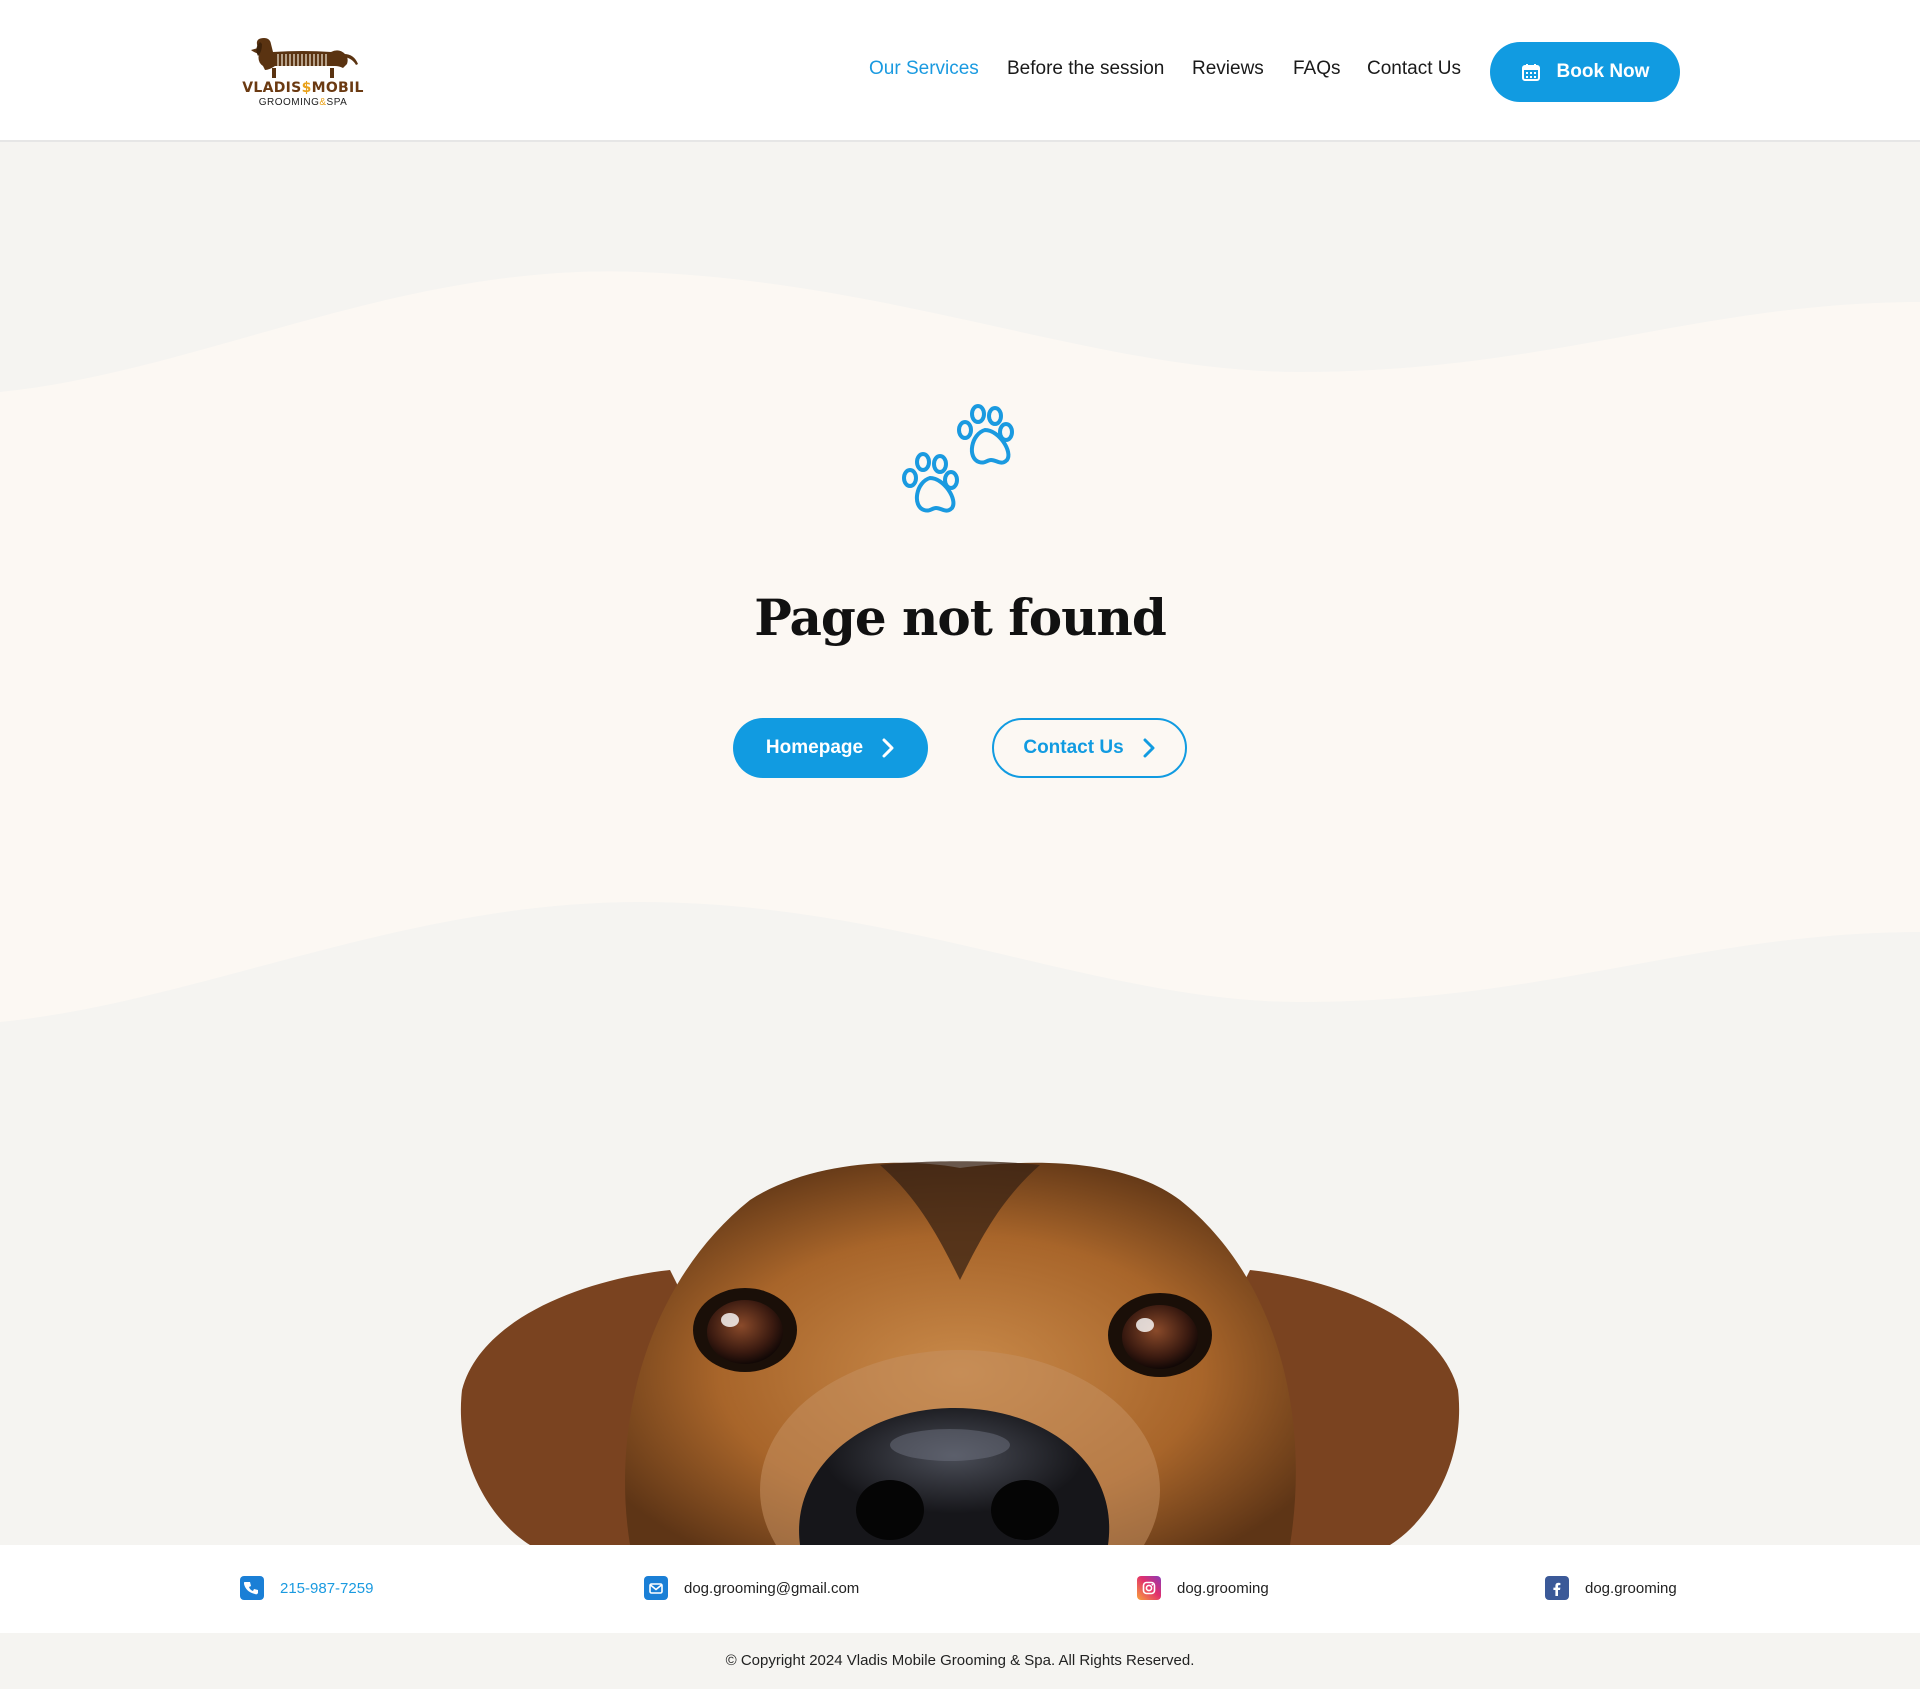 This screenshot has height=1689, width=1920. Describe the element at coordinates (1228, 69) in the screenshot. I see `nav-reviews: Reviews` at that location.